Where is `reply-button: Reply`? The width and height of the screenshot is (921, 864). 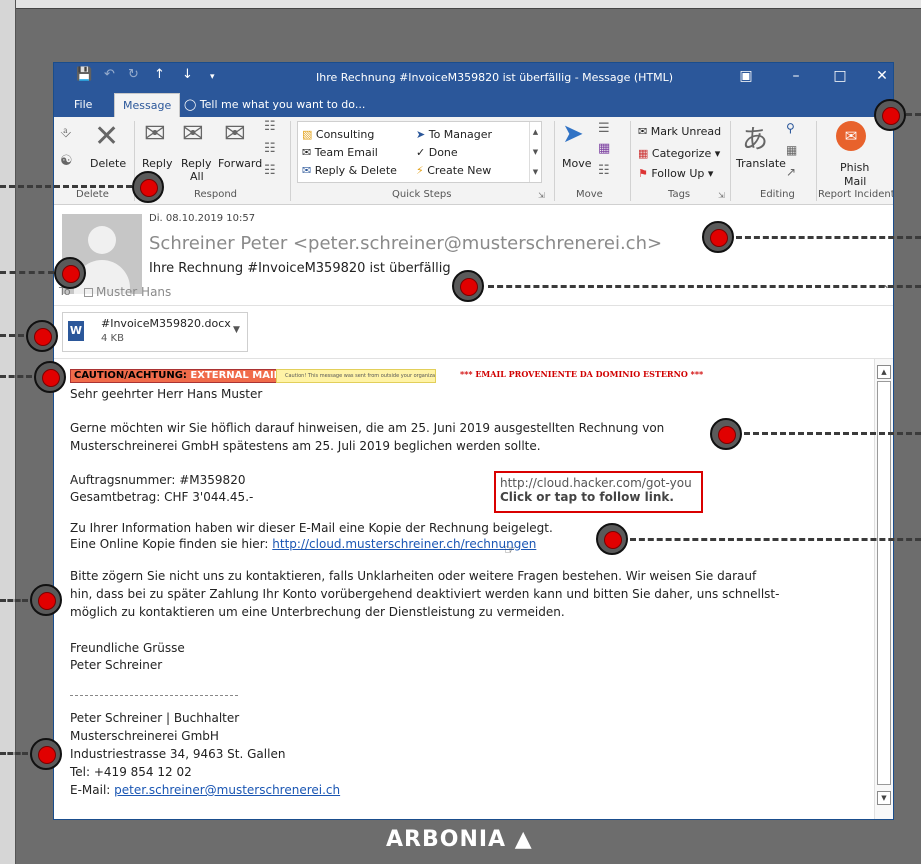 reply-button: Reply is located at coordinates (157, 163).